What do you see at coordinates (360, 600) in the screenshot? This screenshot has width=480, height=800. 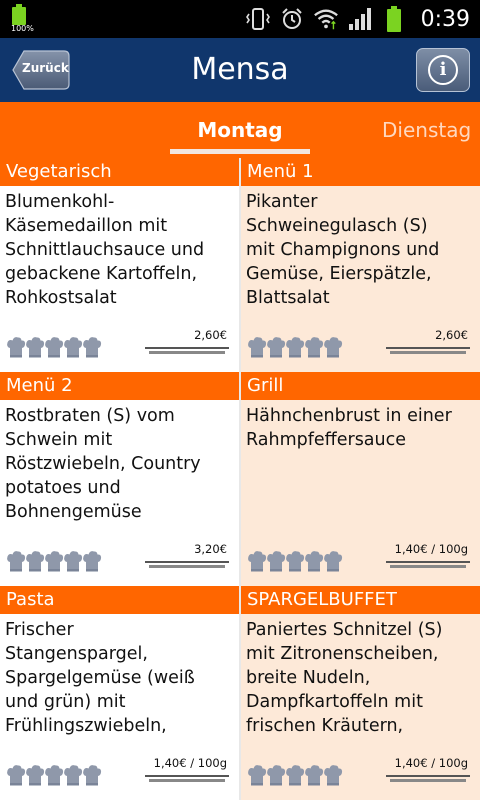 I see `menu-card-category: SPARGELBUFFET` at bounding box center [360, 600].